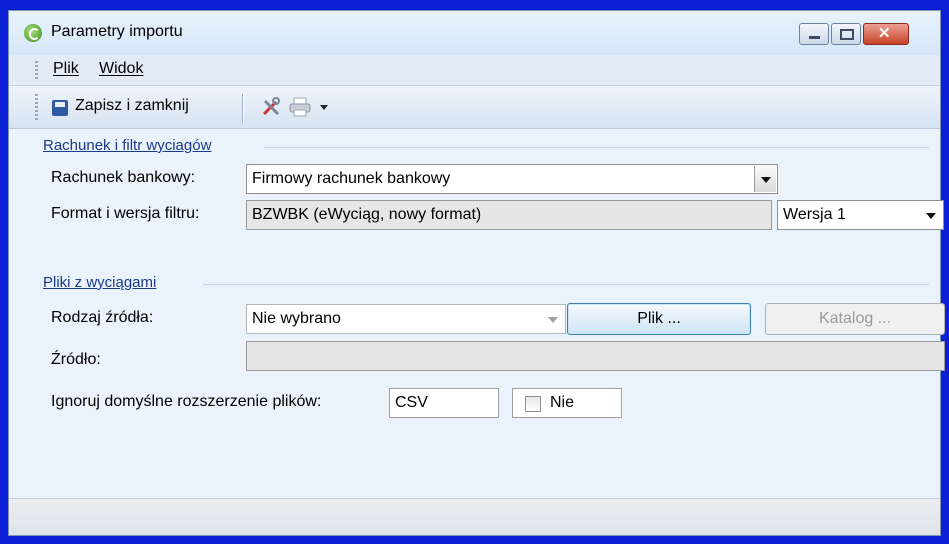 This screenshot has height=544, width=949. What do you see at coordinates (533, 404) in the screenshot?
I see `checkbox-unchecked-icon` at bounding box center [533, 404].